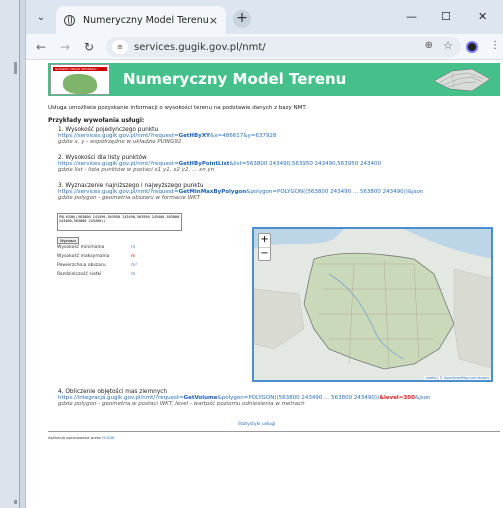  What do you see at coordinates (108, 437) in the screenshot?
I see `footer-link: GUGIK` at bounding box center [108, 437].